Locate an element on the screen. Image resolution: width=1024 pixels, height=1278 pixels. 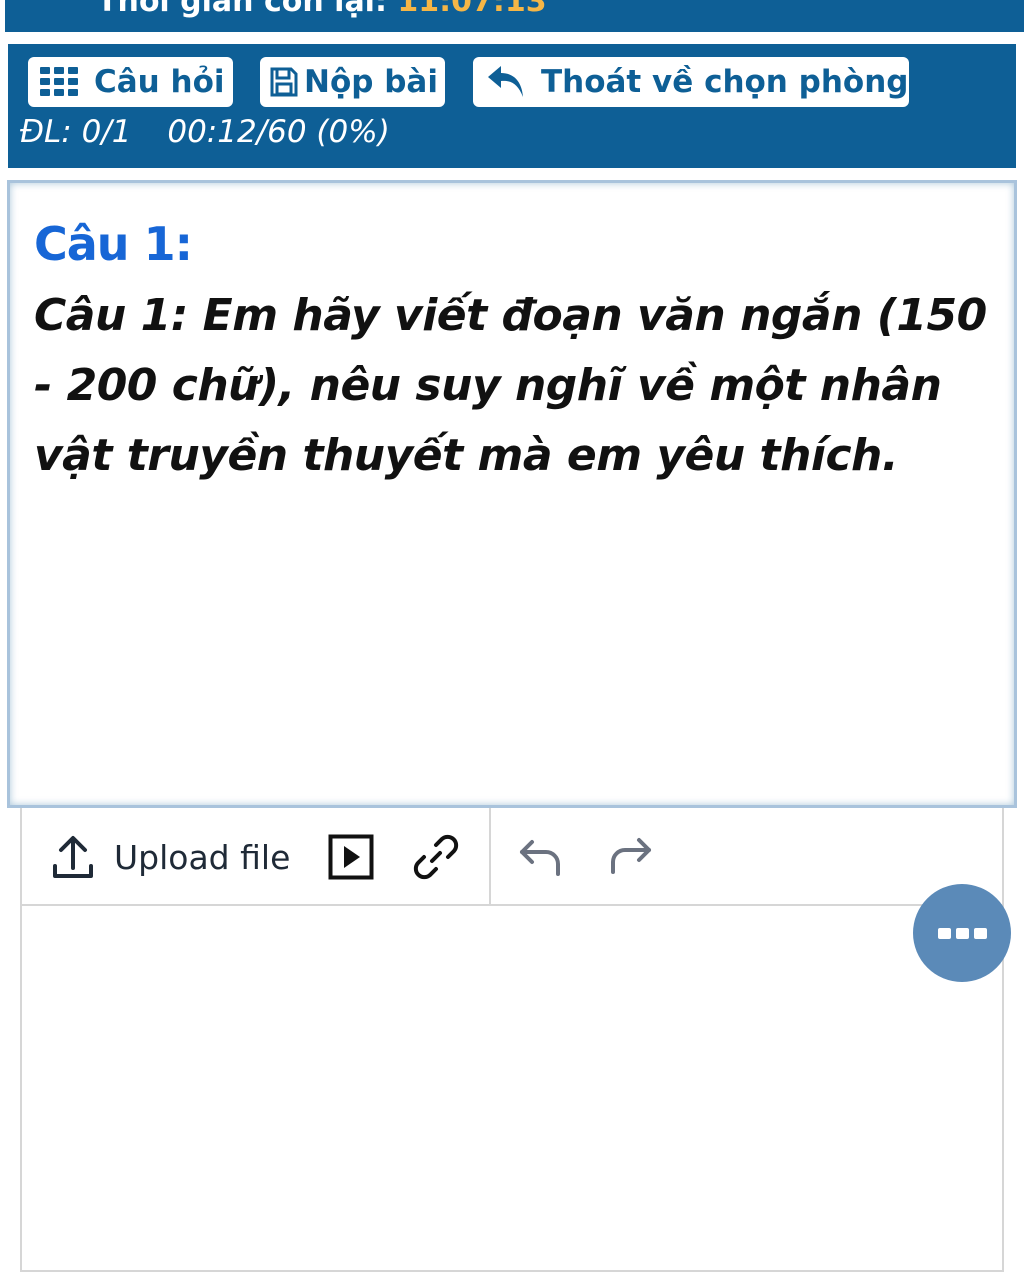
insert-media-button is located at coordinates (351, 857).